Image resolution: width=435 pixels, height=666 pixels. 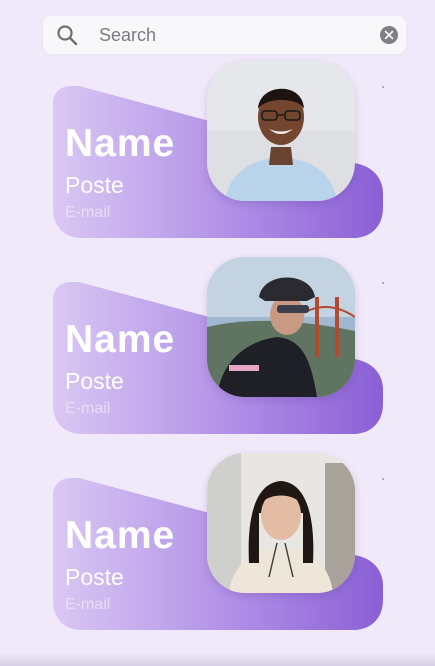 What do you see at coordinates (217, 659) in the screenshot?
I see `bottom-shadow` at bounding box center [217, 659].